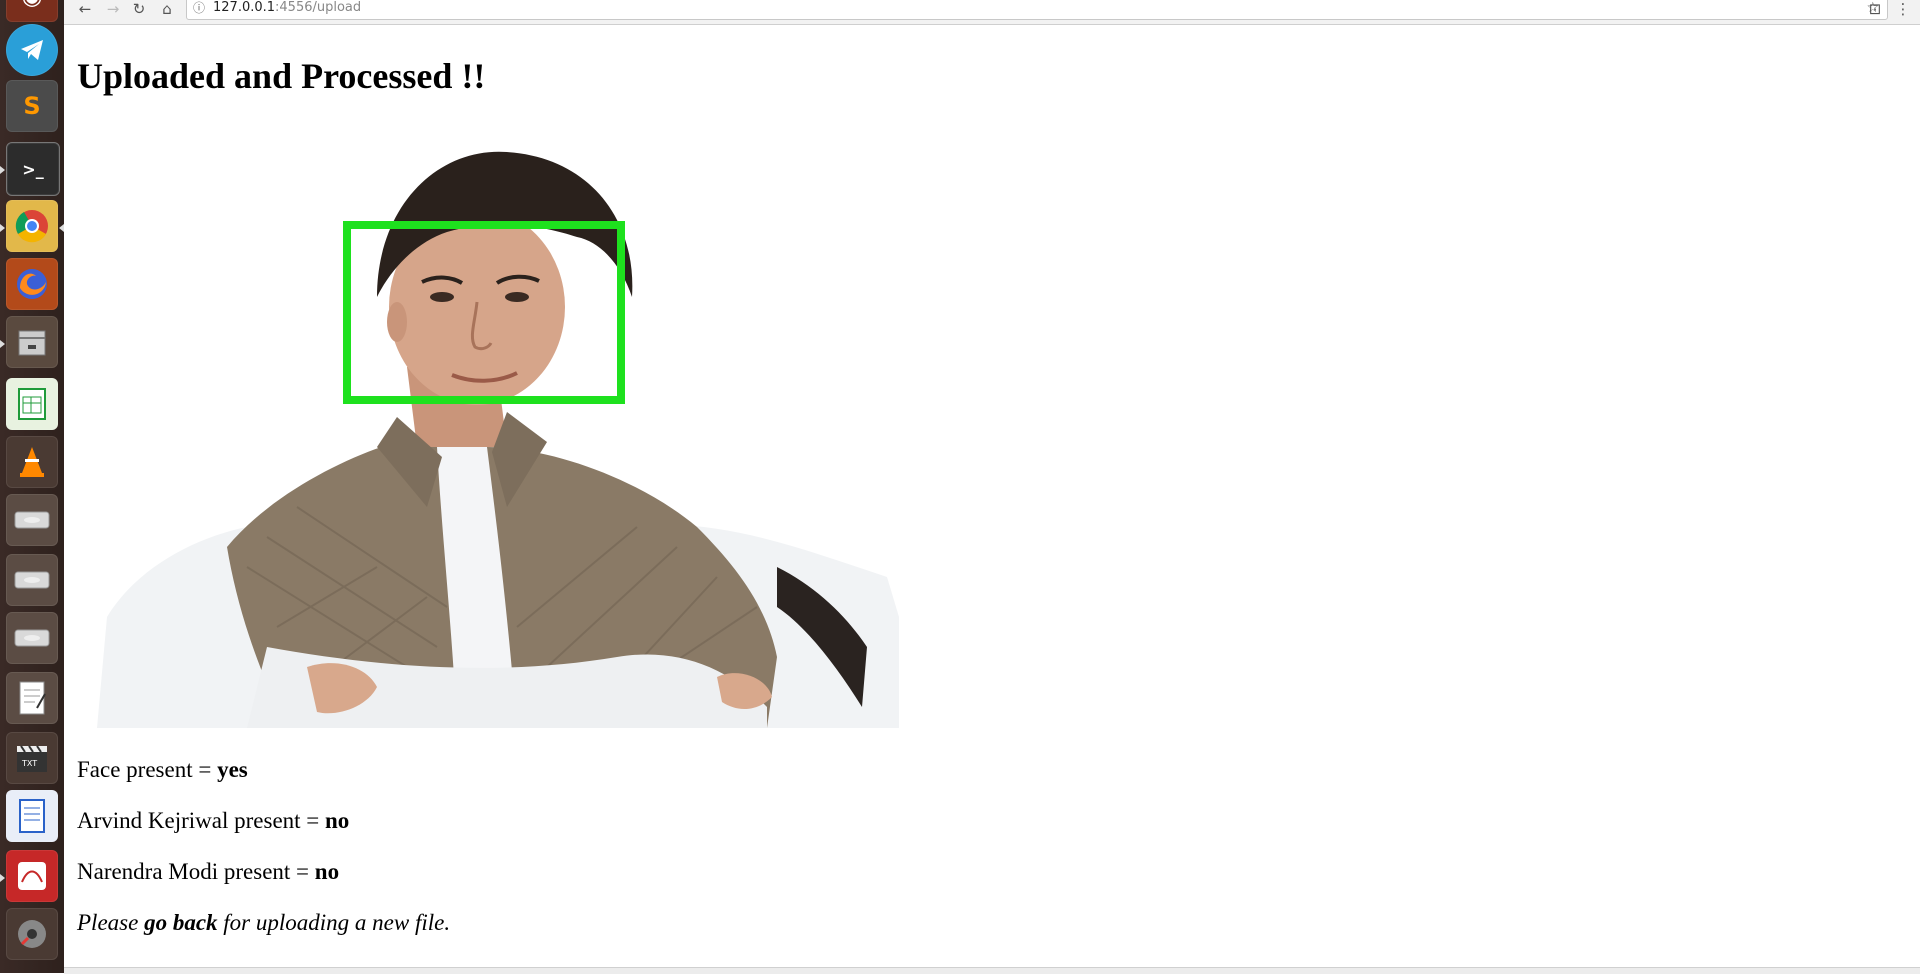 The height and width of the screenshot is (974, 1920). Describe the element at coordinates (32, 11) in the screenshot. I see `app-icon: ◉` at that location.